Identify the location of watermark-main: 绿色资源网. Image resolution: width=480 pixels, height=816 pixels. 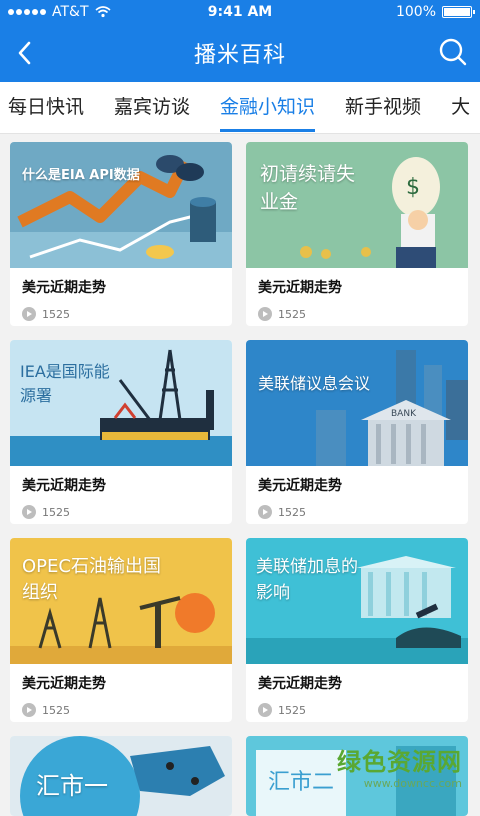
(399, 762).